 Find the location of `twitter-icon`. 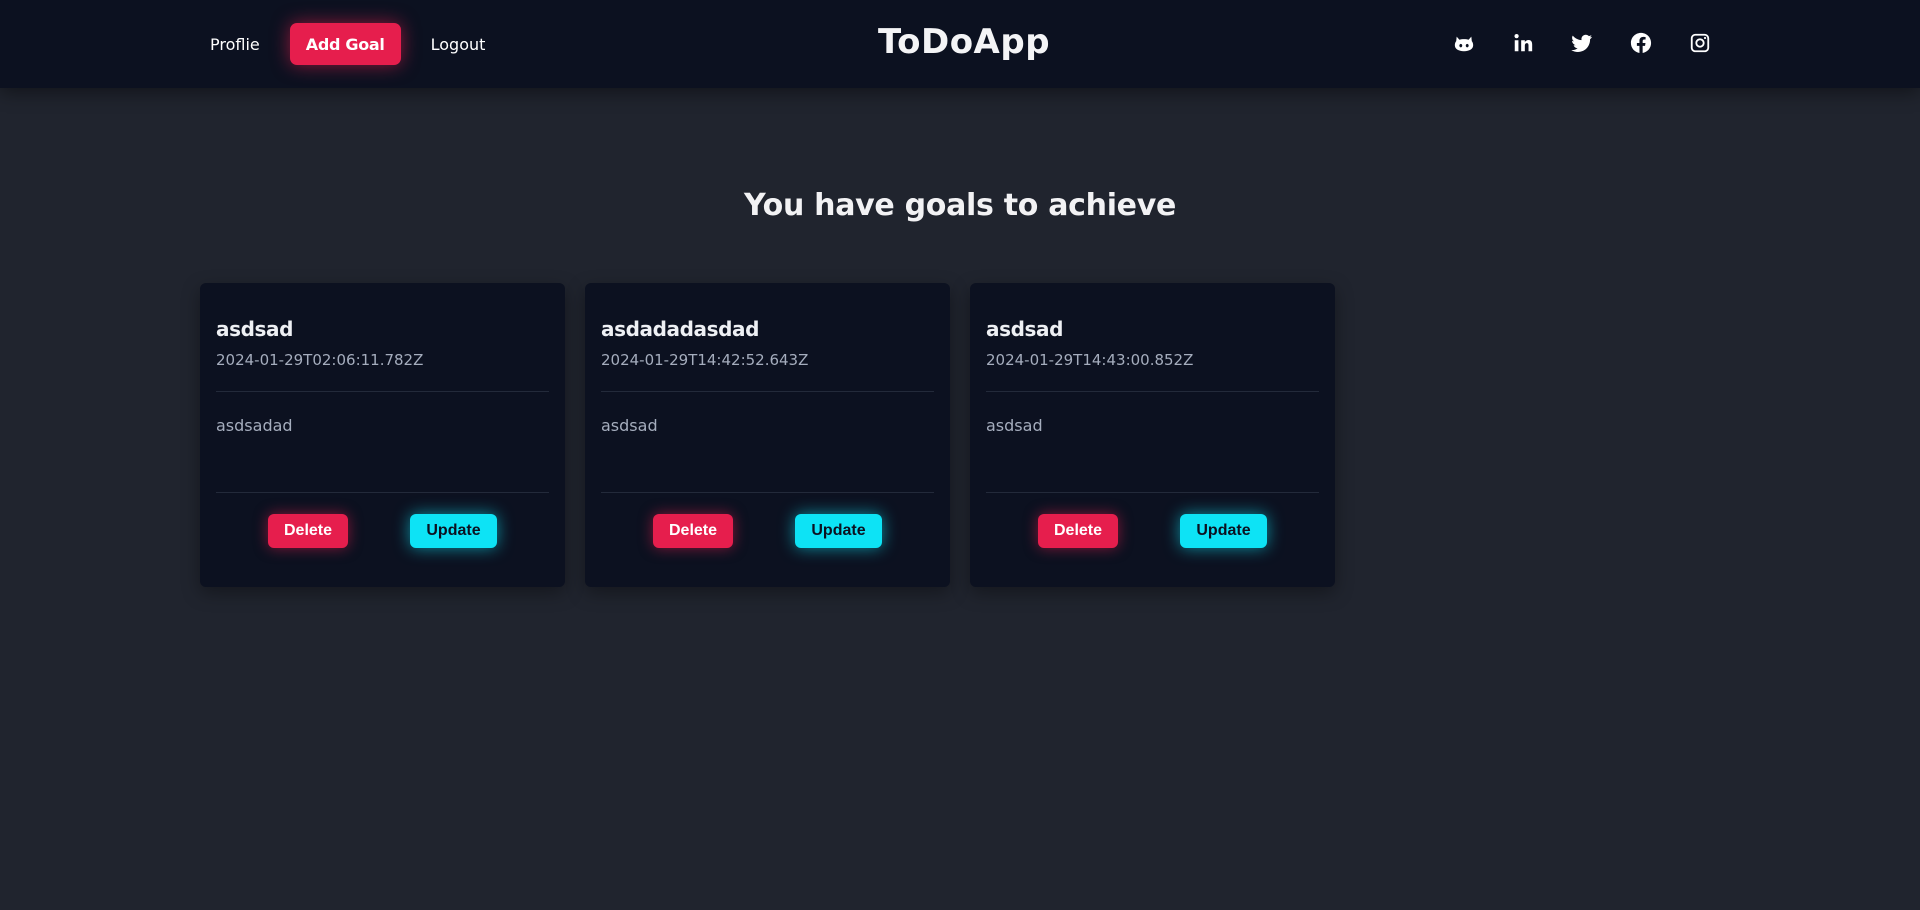

twitter-icon is located at coordinates (1582, 43).